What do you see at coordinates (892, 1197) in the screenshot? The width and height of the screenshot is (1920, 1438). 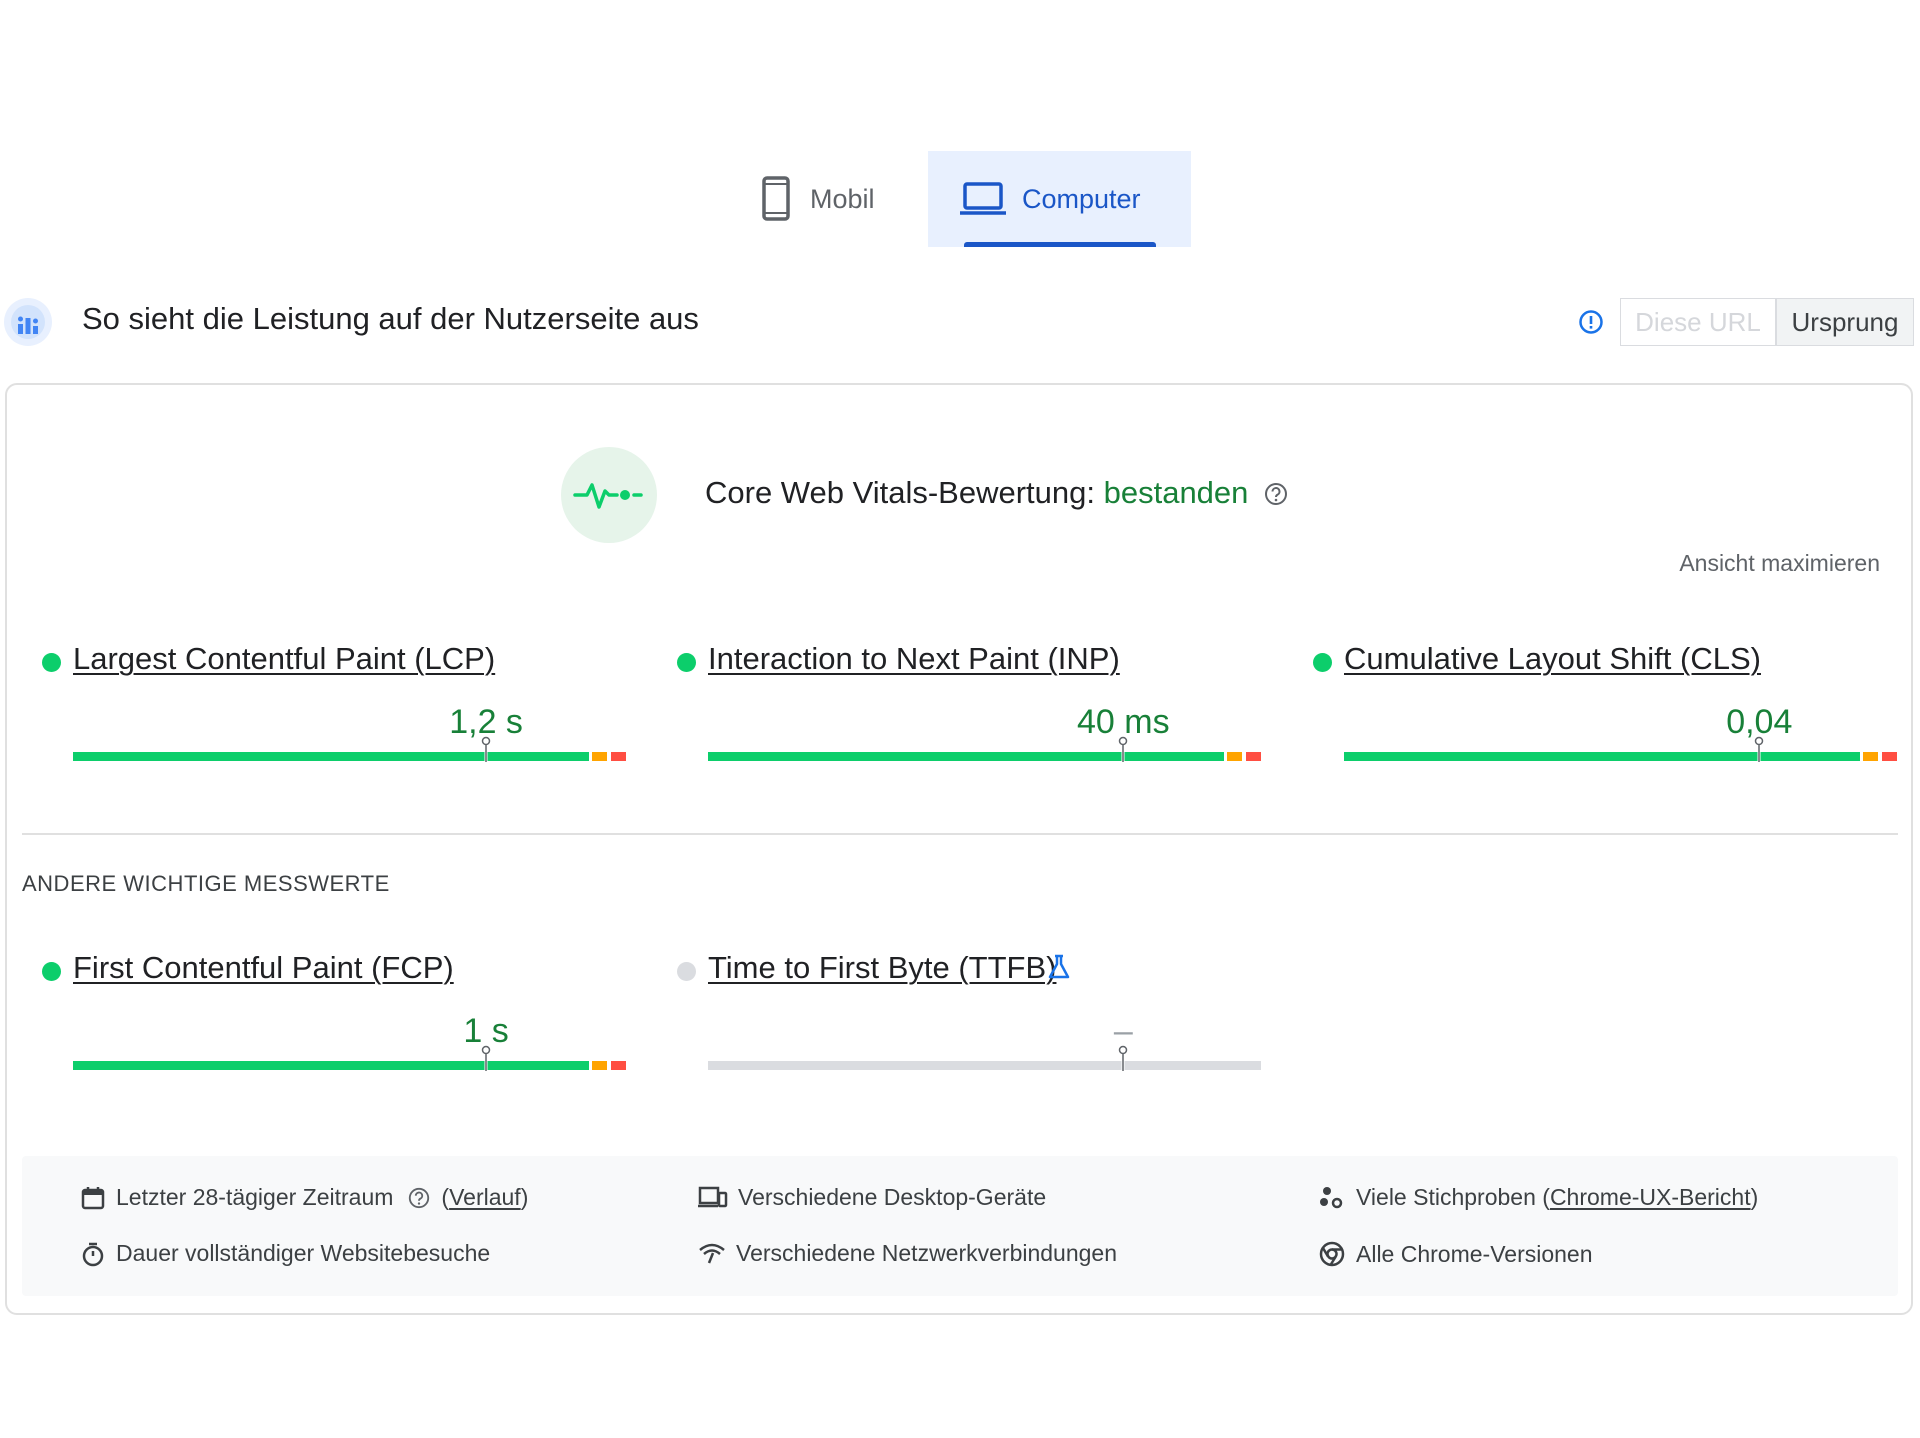 I see `footer-devices-text: Verschiedene Desktop-Geräte` at bounding box center [892, 1197].